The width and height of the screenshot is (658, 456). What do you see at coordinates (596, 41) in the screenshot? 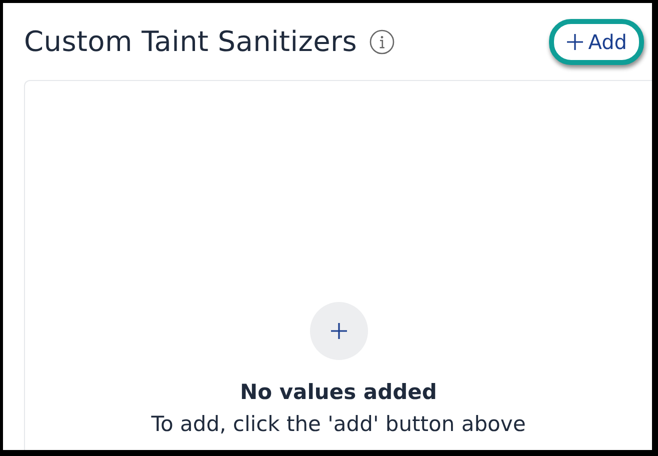
I see `add-button: Add` at bounding box center [596, 41].